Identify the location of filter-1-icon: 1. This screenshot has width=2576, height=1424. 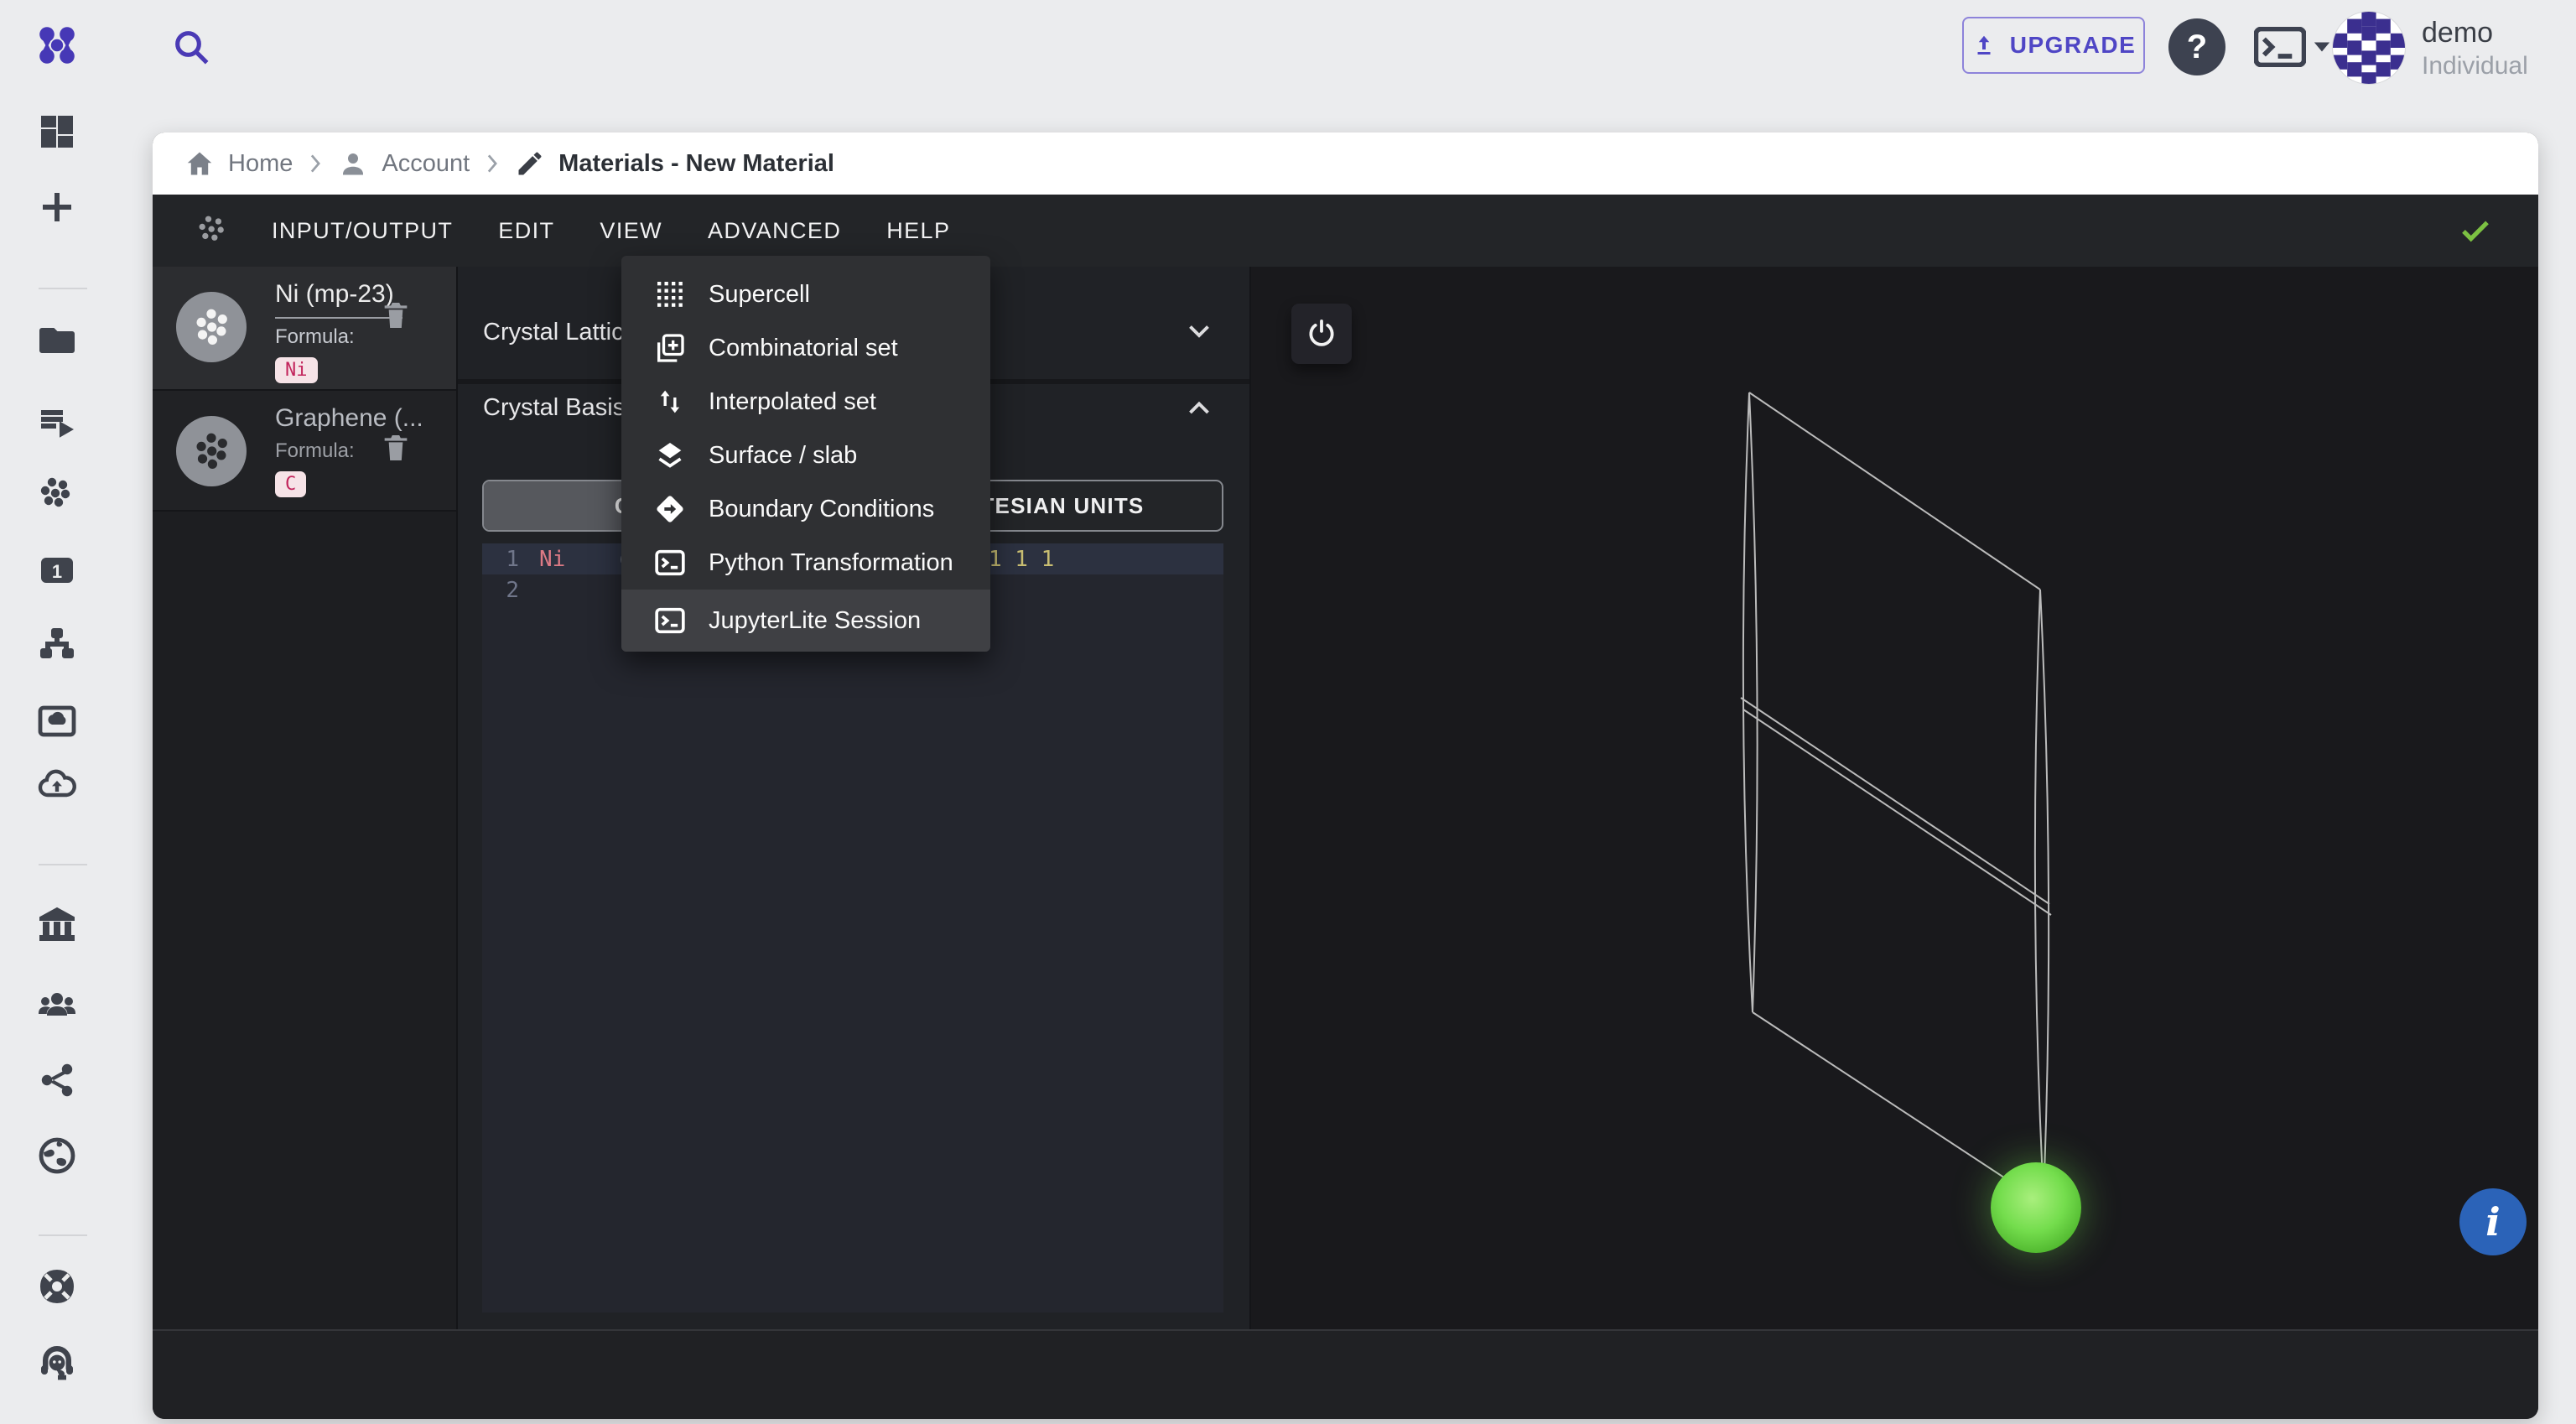
(57, 570).